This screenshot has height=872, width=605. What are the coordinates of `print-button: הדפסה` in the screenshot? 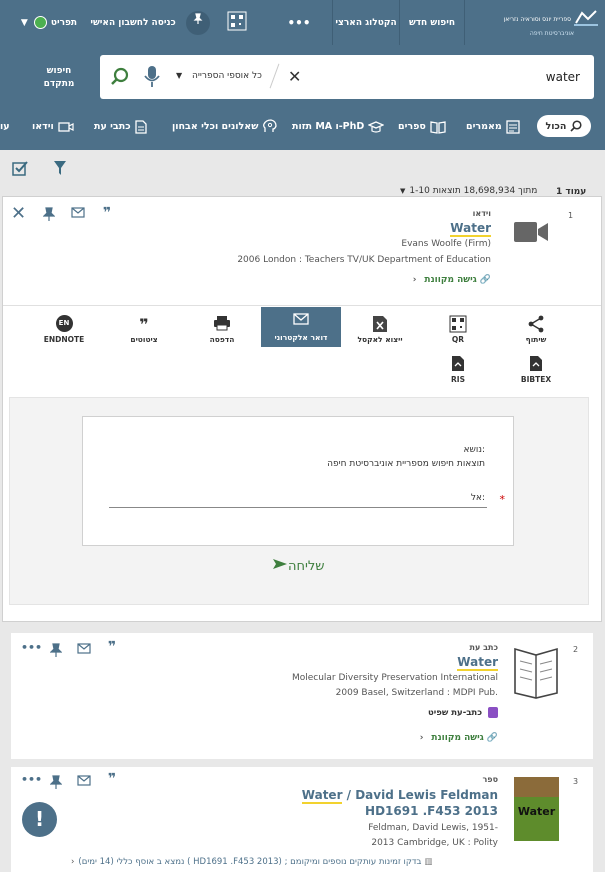 It's located at (222, 329).